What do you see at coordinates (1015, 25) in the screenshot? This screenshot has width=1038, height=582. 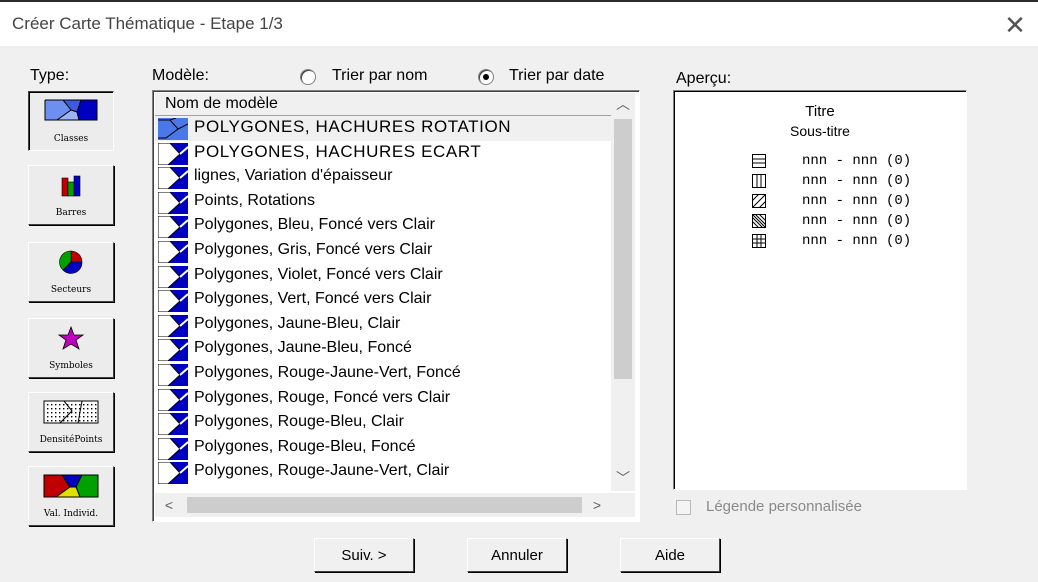 I see `close-icon: ✕` at bounding box center [1015, 25].